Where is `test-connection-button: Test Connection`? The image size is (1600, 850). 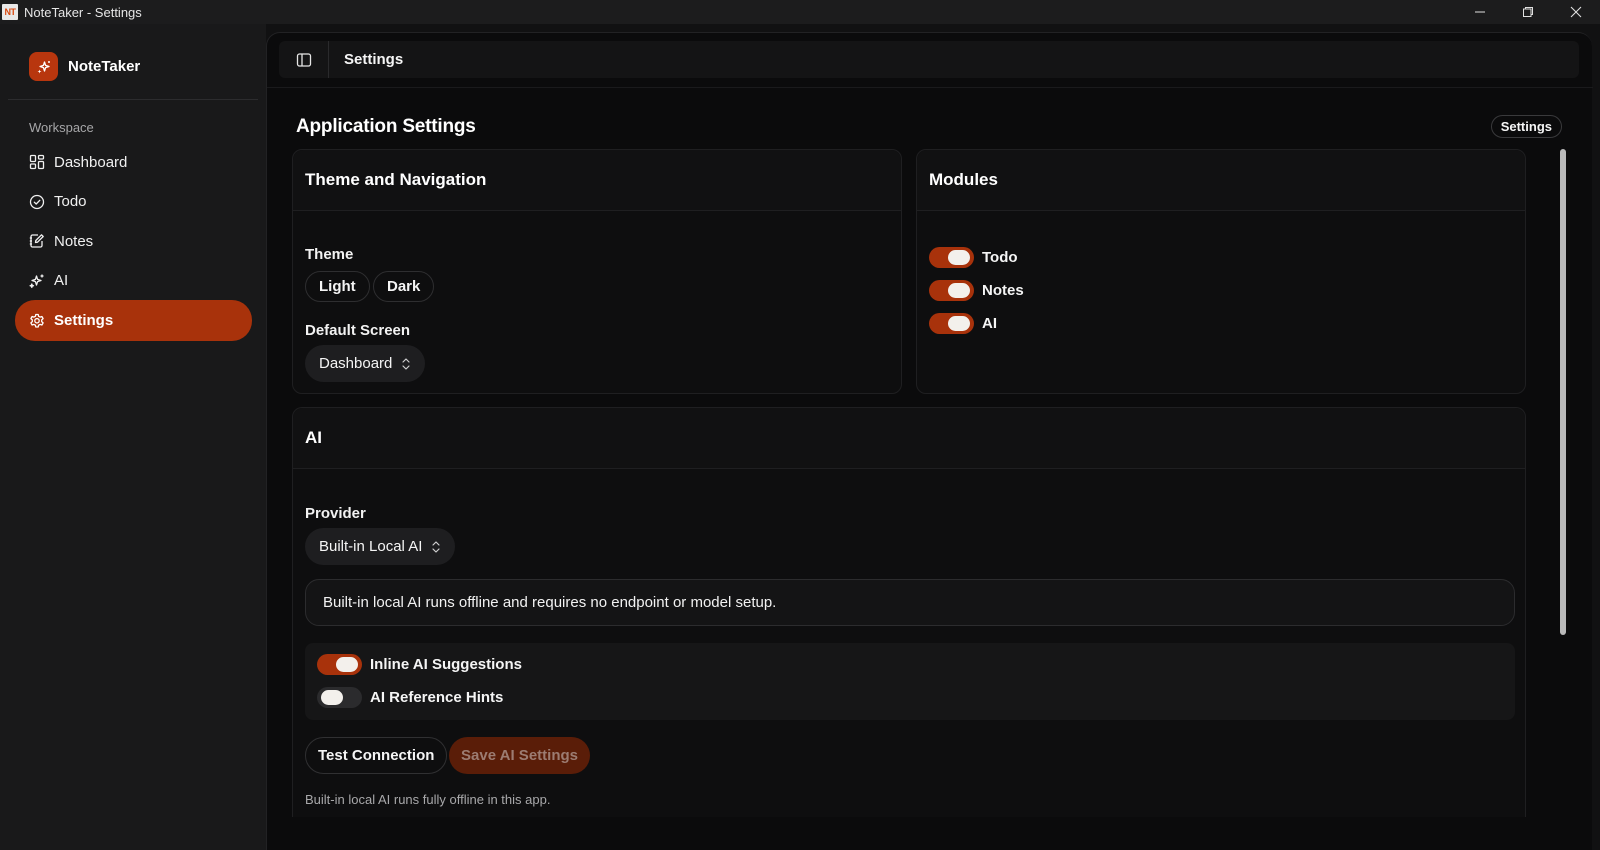
test-connection-button: Test Connection is located at coordinates (376, 755).